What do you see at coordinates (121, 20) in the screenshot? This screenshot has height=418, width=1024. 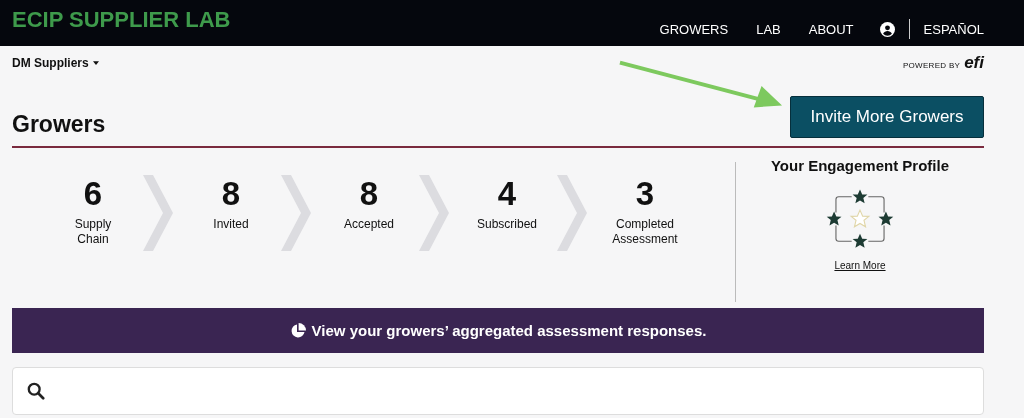 I see `brand-logo: ECIP SUPPLIER LAB` at bounding box center [121, 20].